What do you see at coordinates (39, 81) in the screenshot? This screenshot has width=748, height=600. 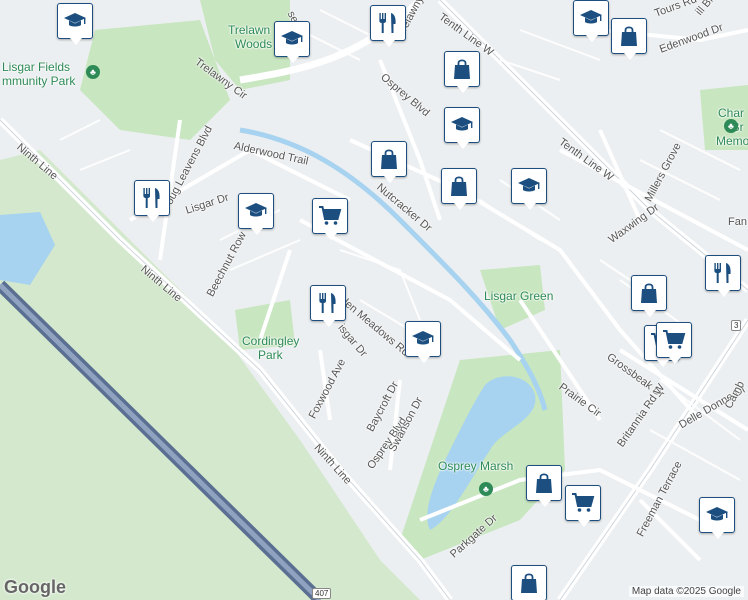 I see `community-park-label: mmunity Park` at bounding box center [39, 81].